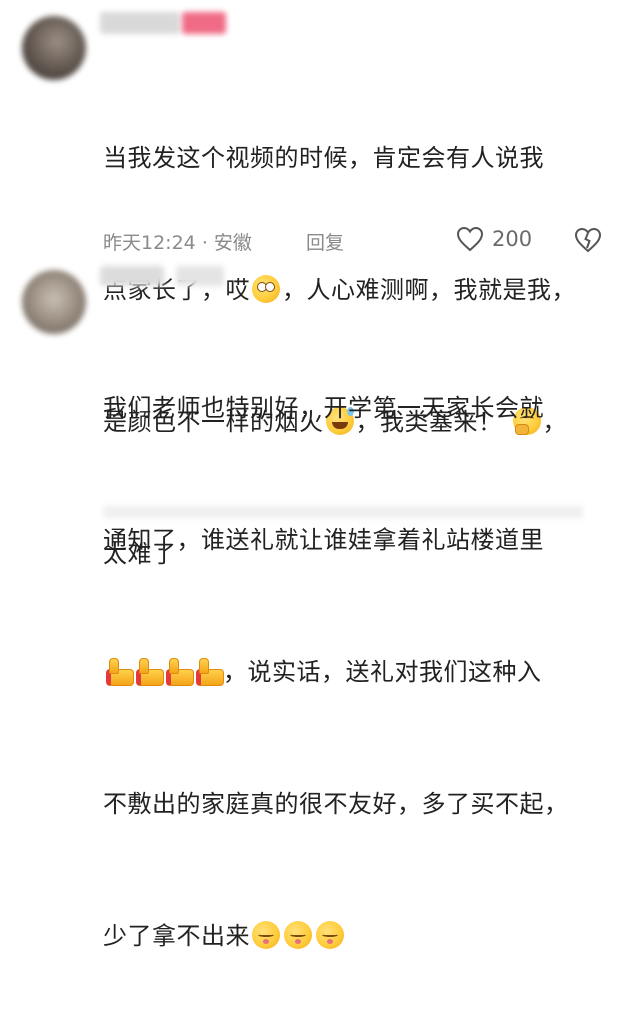  I want to click on badge-blurred, so click(204, 23).